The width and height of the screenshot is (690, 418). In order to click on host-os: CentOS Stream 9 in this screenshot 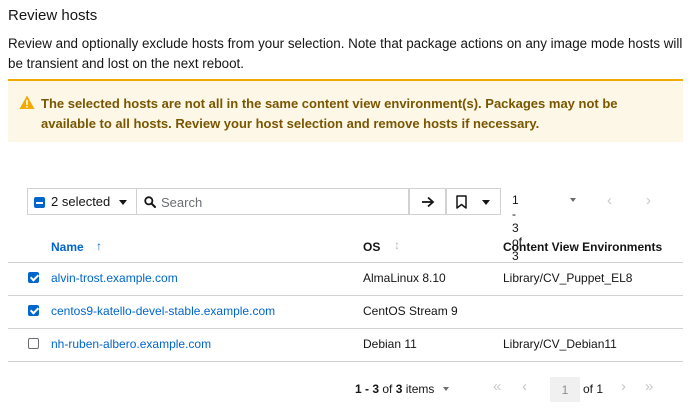, I will do `click(410, 311)`.